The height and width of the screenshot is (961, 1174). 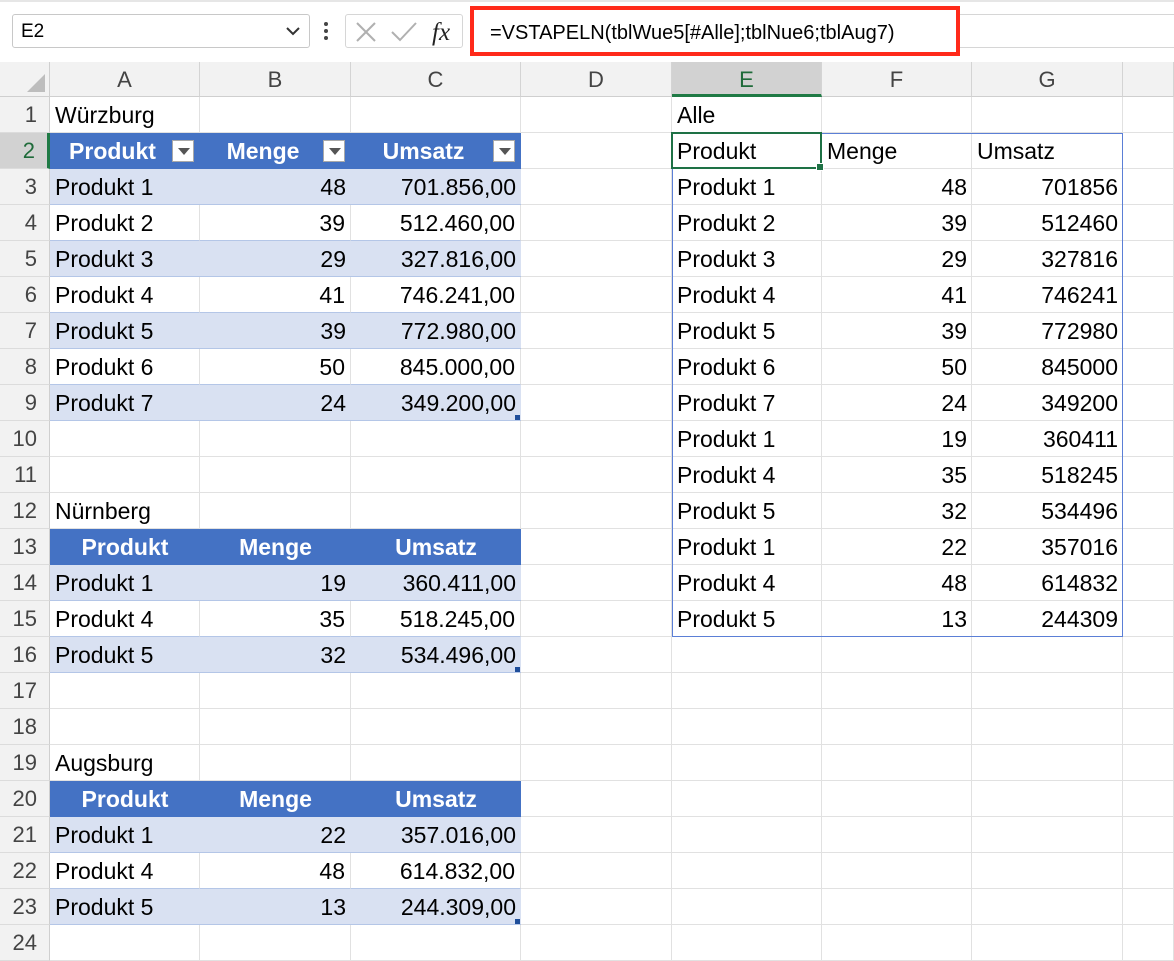 What do you see at coordinates (747, 151) in the screenshot?
I see `spill-header-produkt: Produkt` at bounding box center [747, 151].